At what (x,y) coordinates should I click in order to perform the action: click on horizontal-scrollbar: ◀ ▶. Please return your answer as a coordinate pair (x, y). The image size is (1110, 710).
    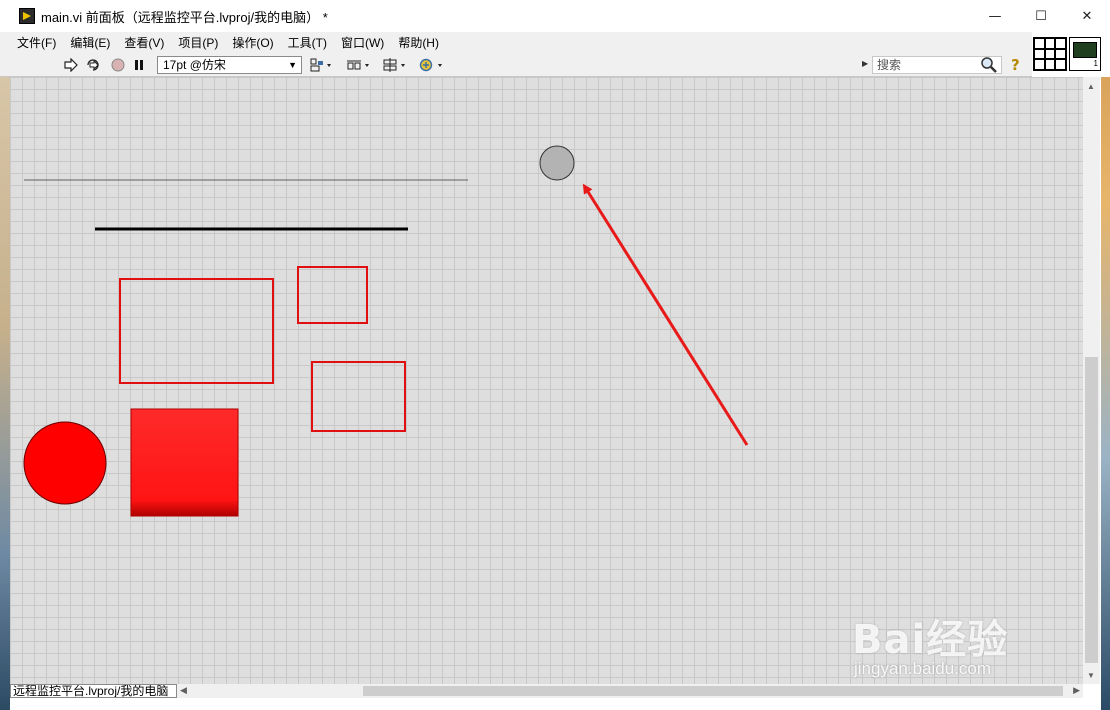
    Looking at the image, I should click on (630, 691).